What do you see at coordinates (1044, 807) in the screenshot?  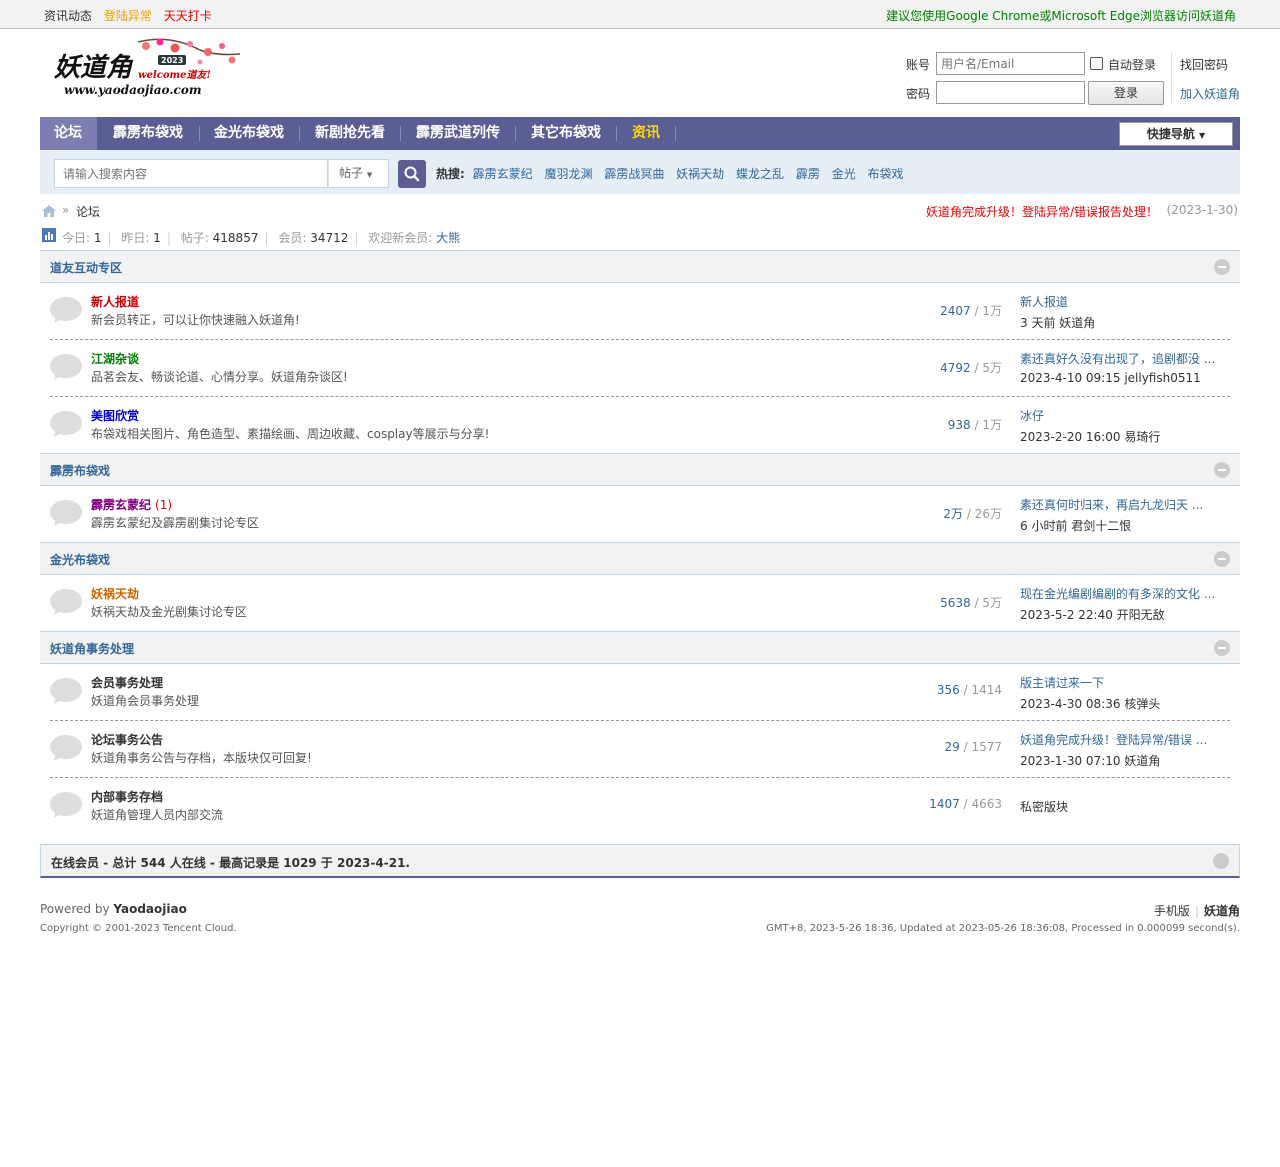 I see `private-forum-label: 私密版块` at bounding box center [1044, 807].